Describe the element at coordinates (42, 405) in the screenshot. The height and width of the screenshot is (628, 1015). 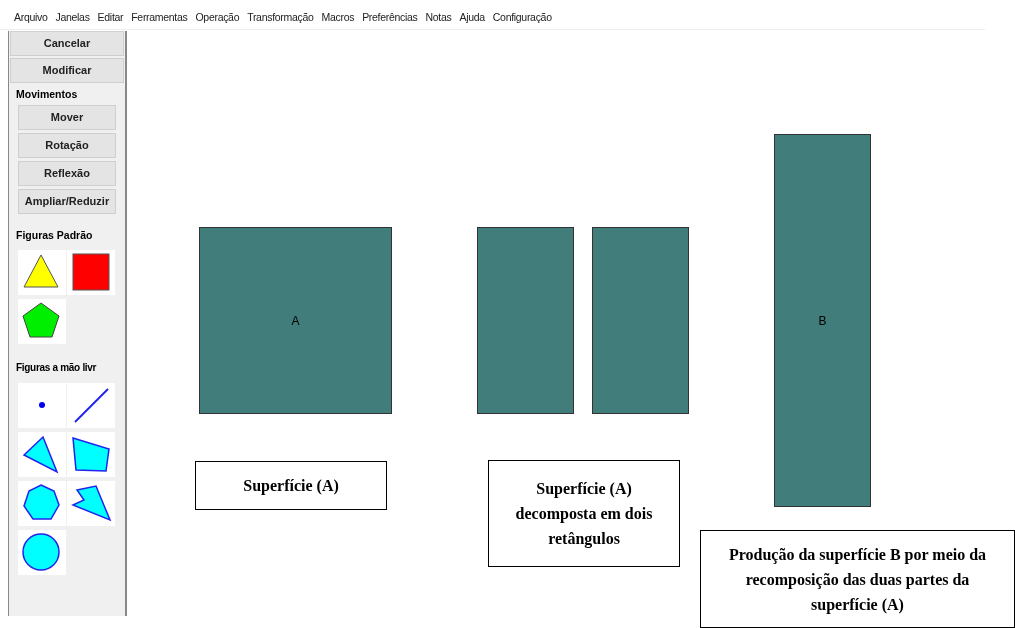
I see `point-icon` at that location.